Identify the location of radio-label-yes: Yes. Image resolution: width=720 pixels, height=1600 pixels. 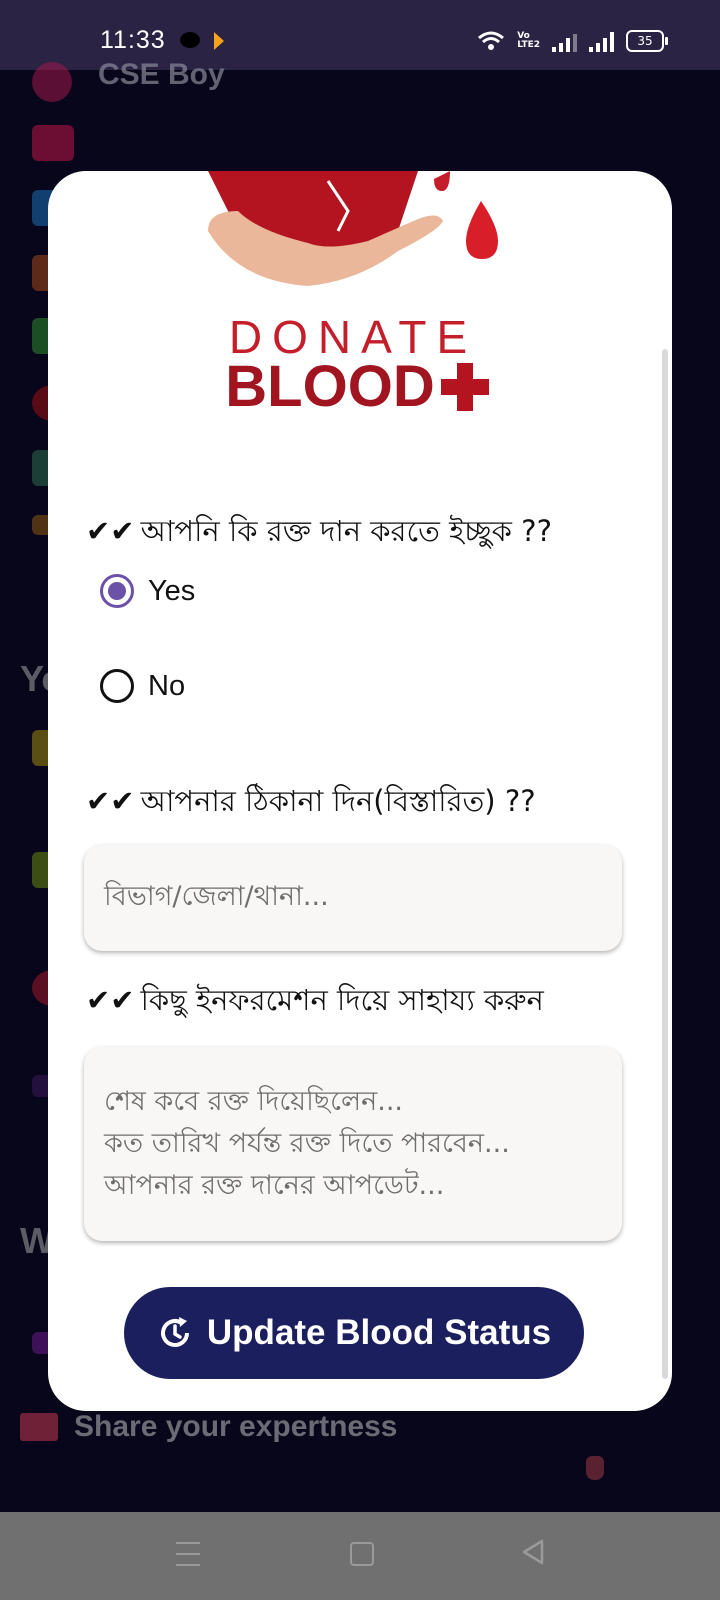
(172, 590).